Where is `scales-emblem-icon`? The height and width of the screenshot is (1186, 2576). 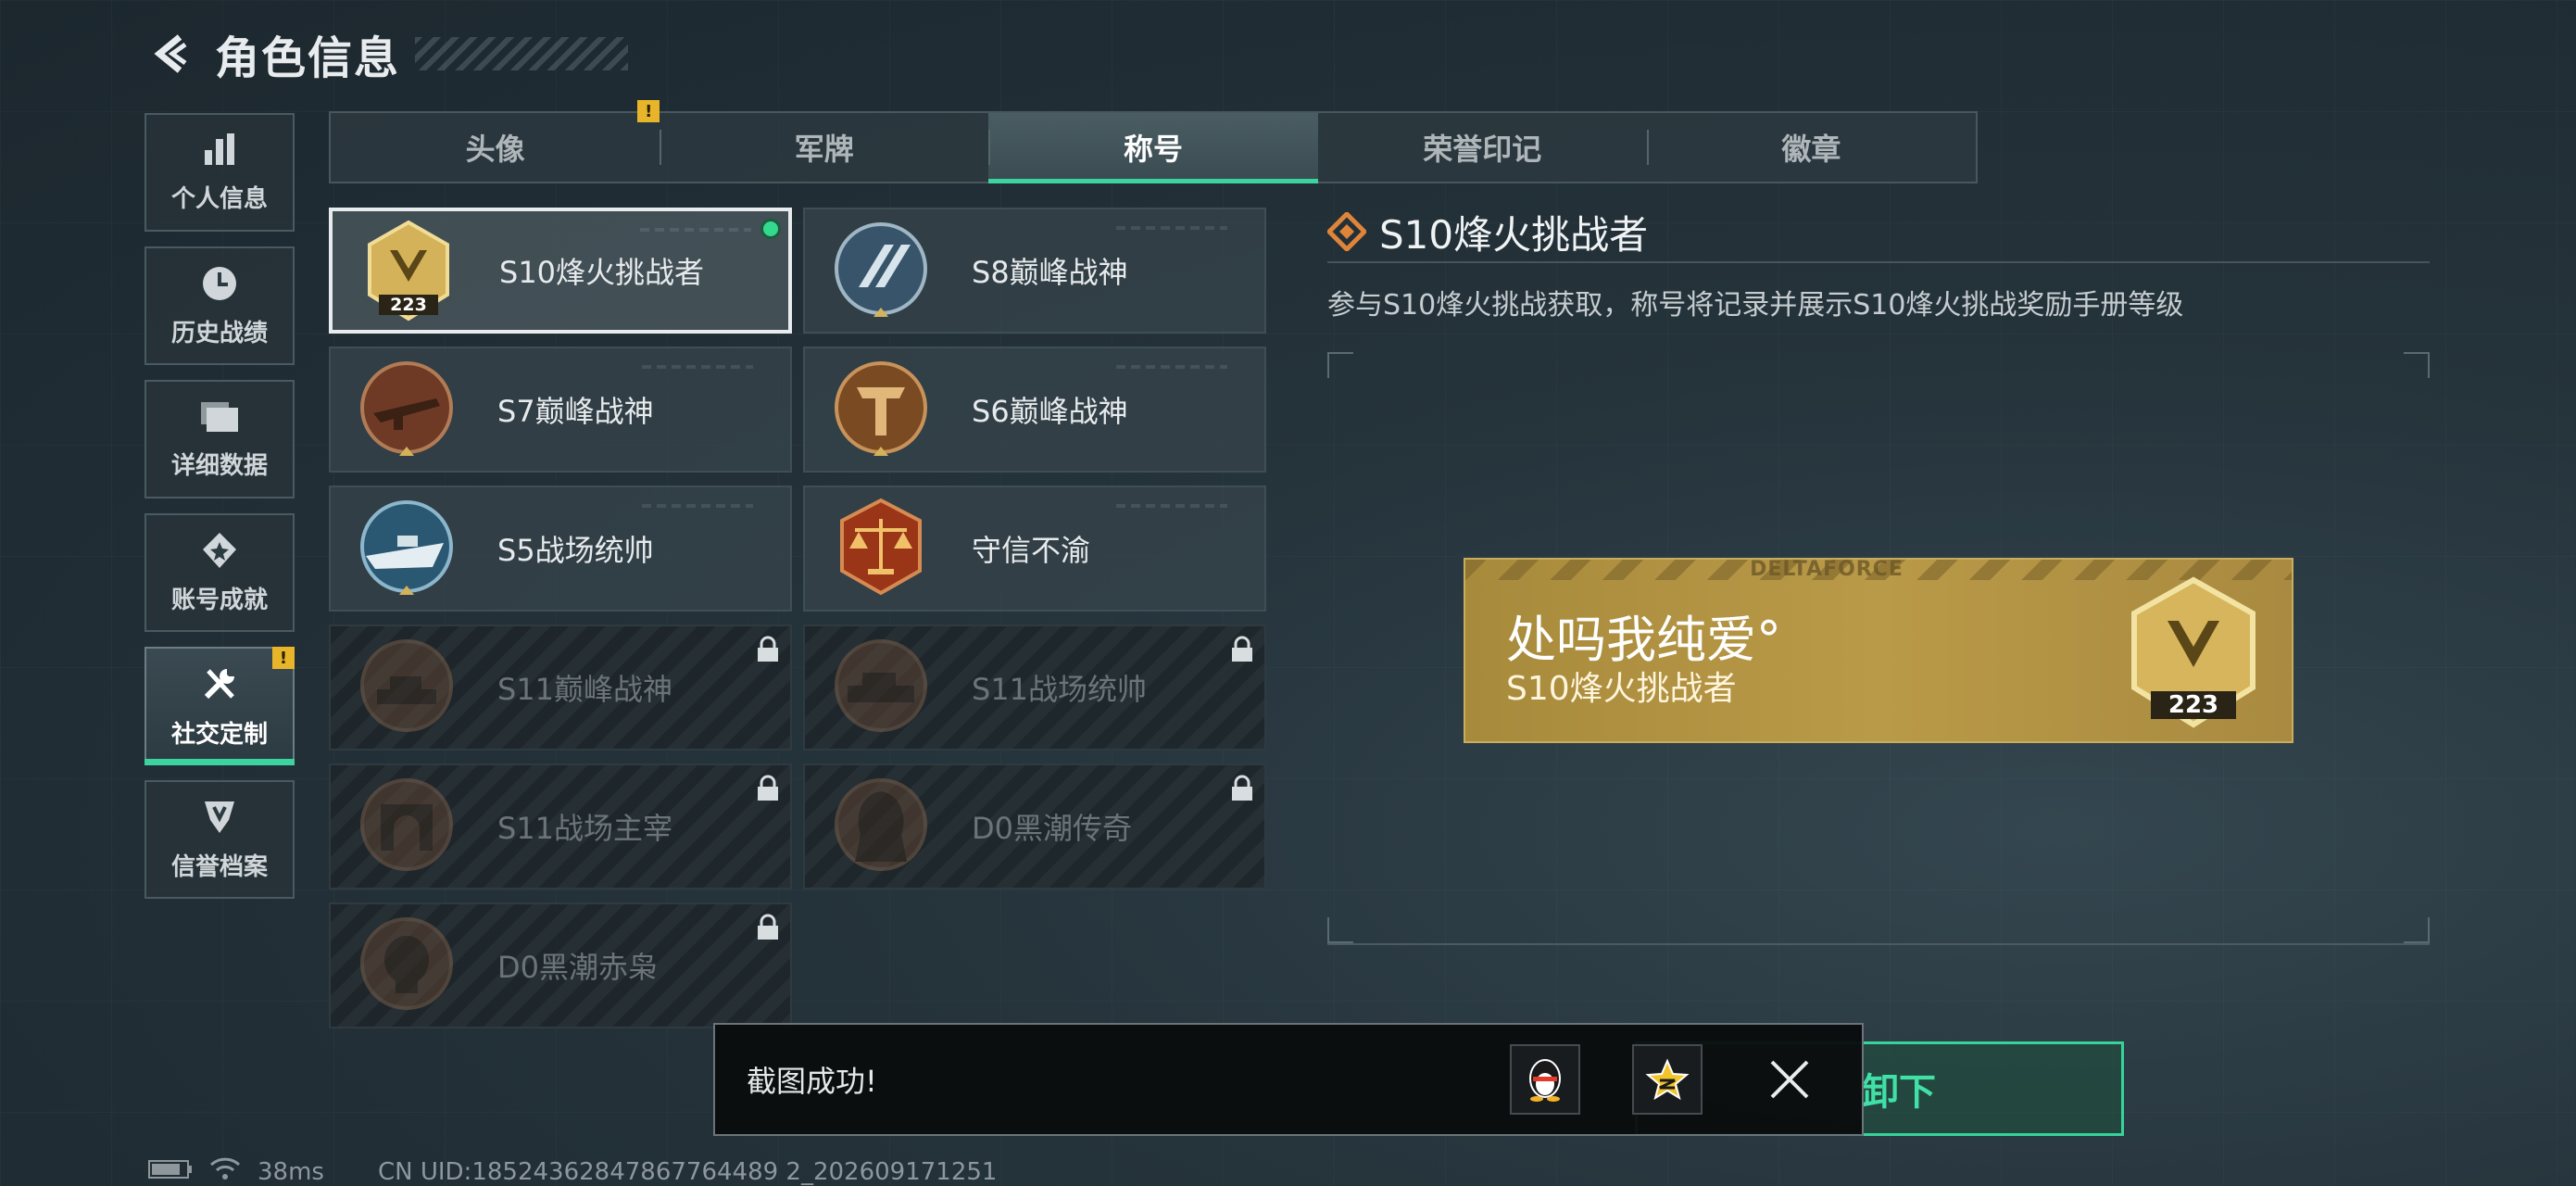 scales-emblem-icon is located at coordinates (881, 547).